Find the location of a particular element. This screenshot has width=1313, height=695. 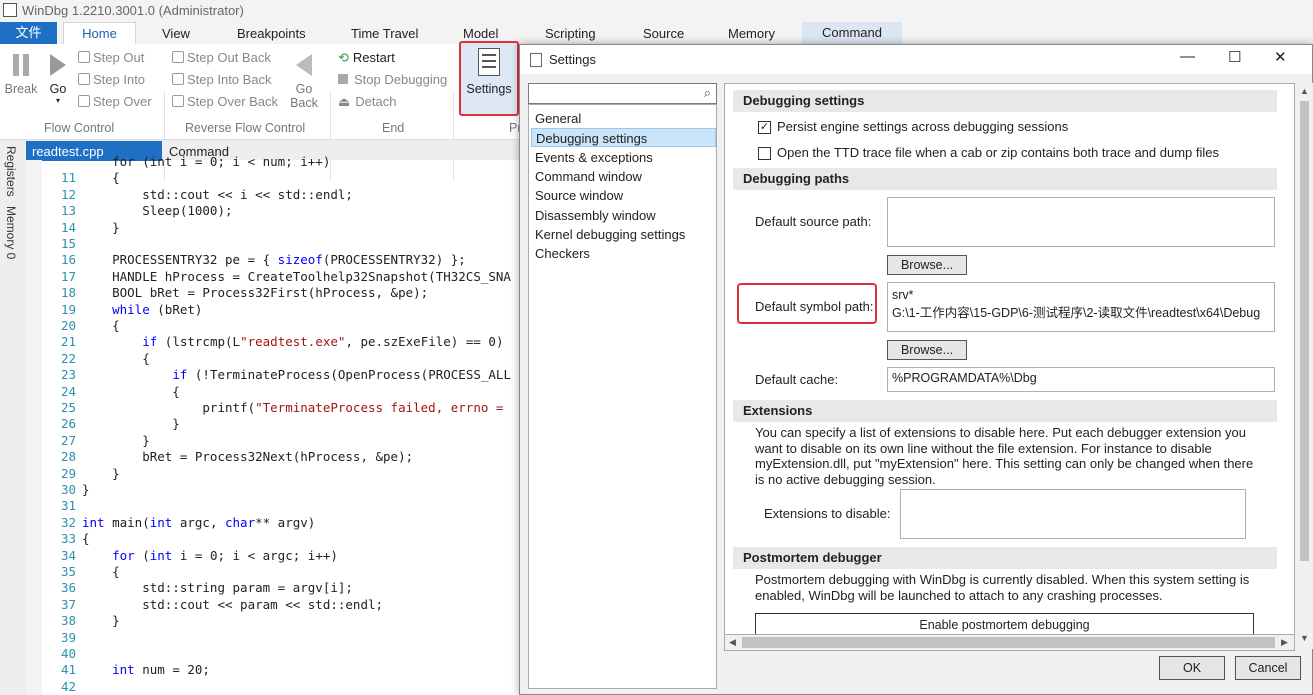

extensions-disable-field is located at coordinates (1073, 514).